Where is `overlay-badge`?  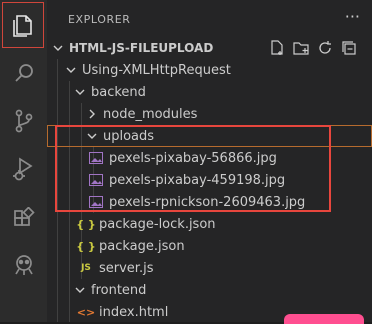
overlay-badge is located at coordinates (324, 319).